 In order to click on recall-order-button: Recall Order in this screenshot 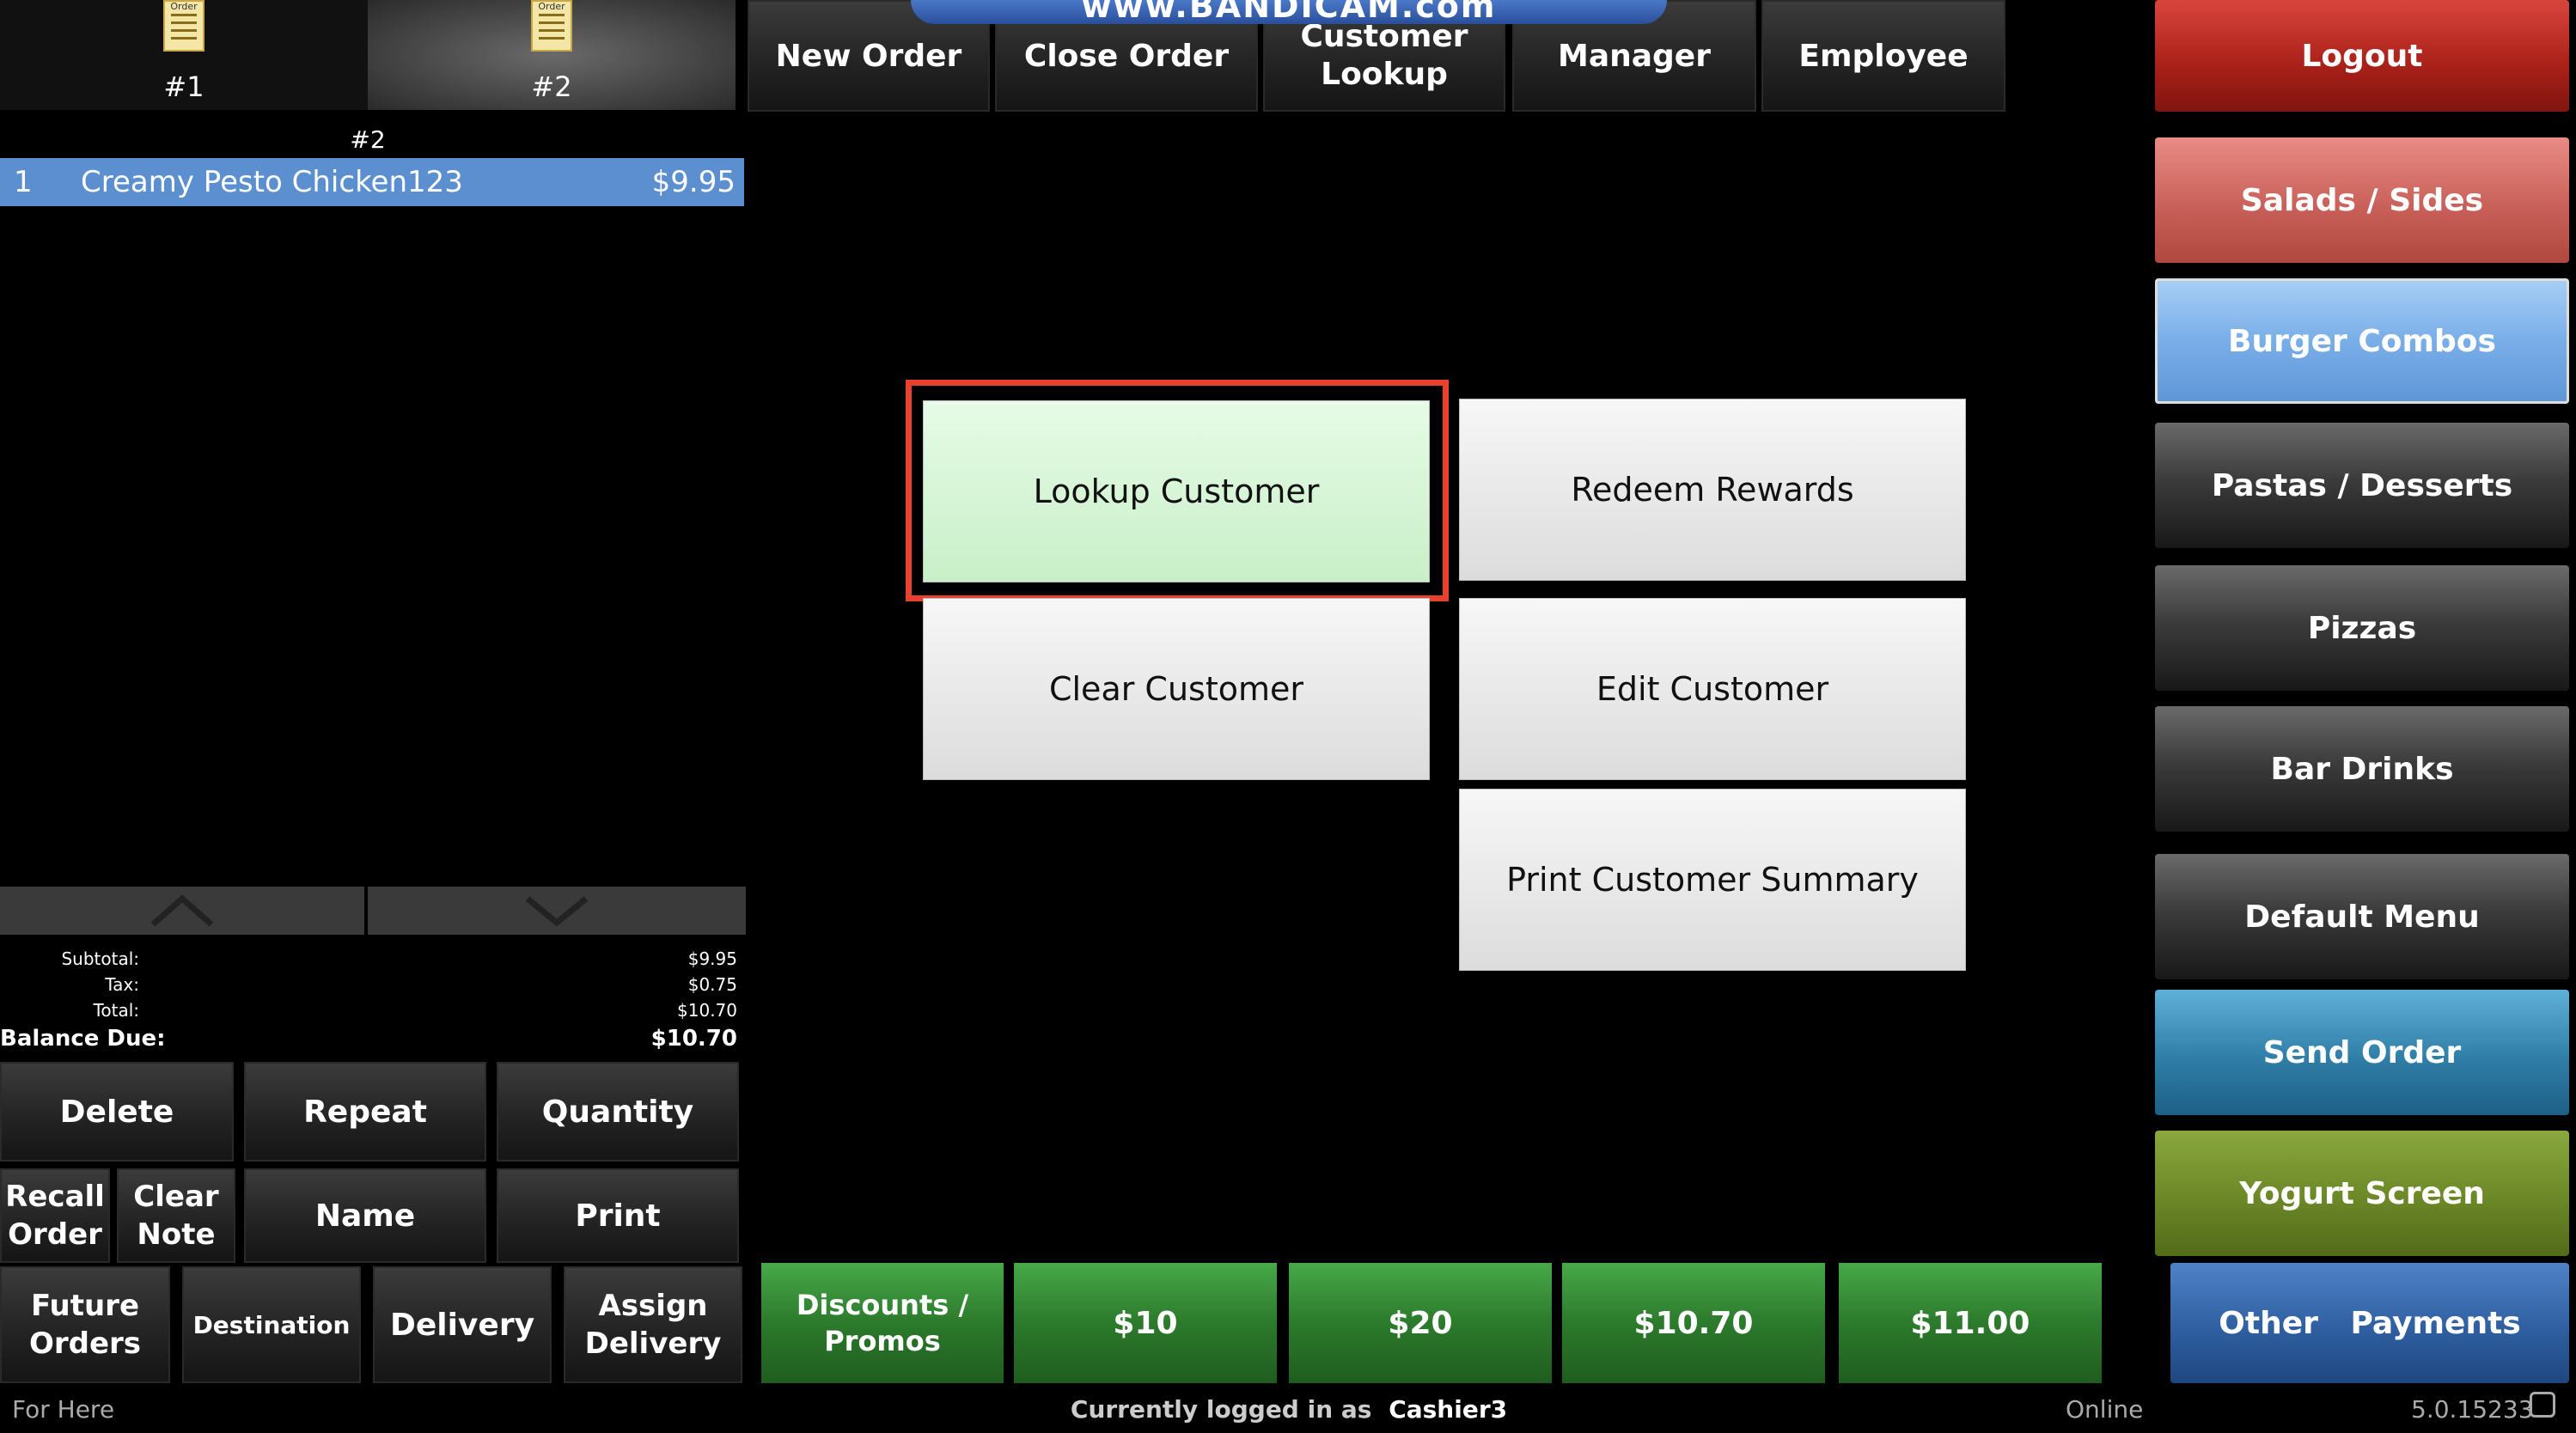, I will do `click(55, 1215)`.